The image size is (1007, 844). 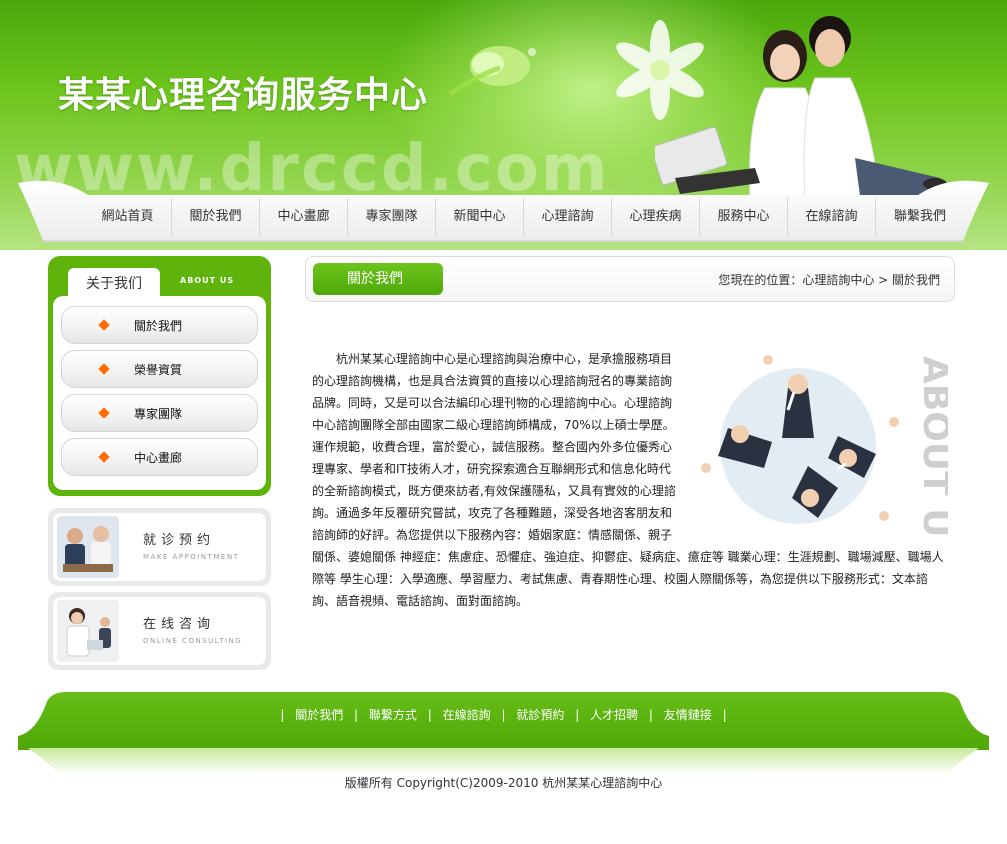 What do you see at coordinates (319, 715) in the screenshot?
I see `footer-link-about: 關於我們` at bounding box center [319, 715].